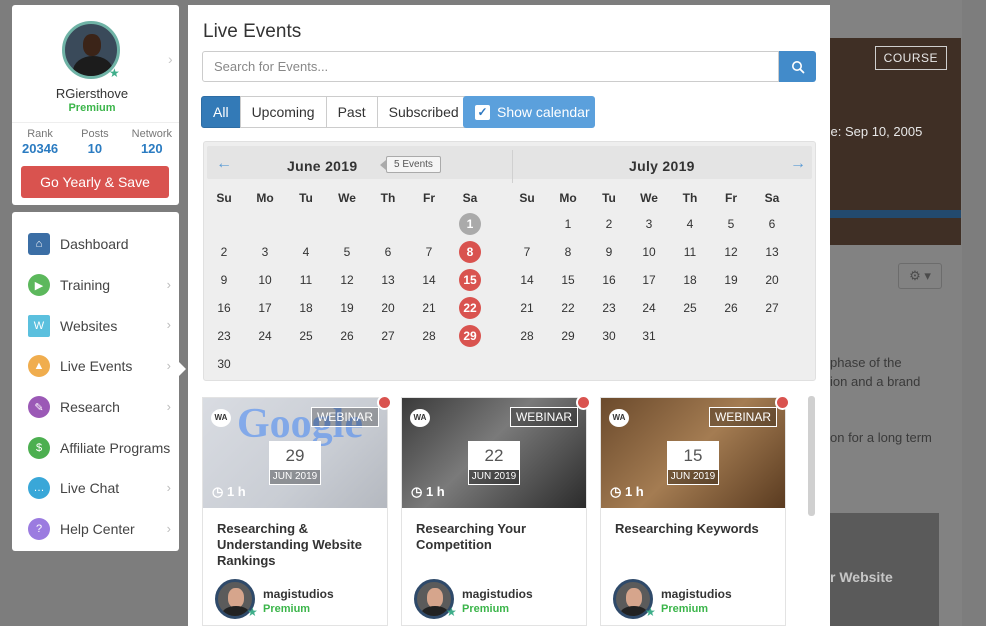 The image size is (986, 626). I want to click on wealthy-affiliate-logo-icon: WA, so click(221, 418).